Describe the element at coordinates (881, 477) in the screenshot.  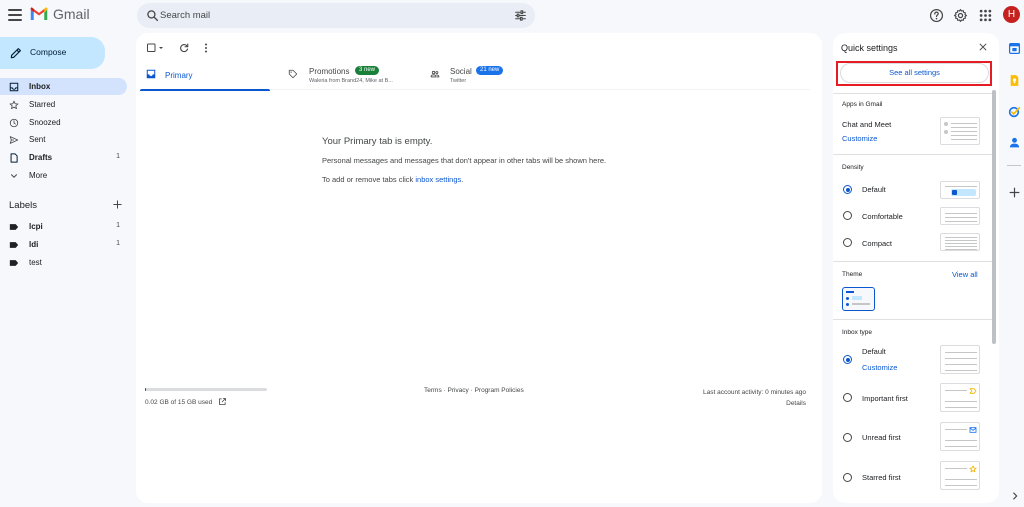
I see `inbox-type-label: Starred first` at that location.